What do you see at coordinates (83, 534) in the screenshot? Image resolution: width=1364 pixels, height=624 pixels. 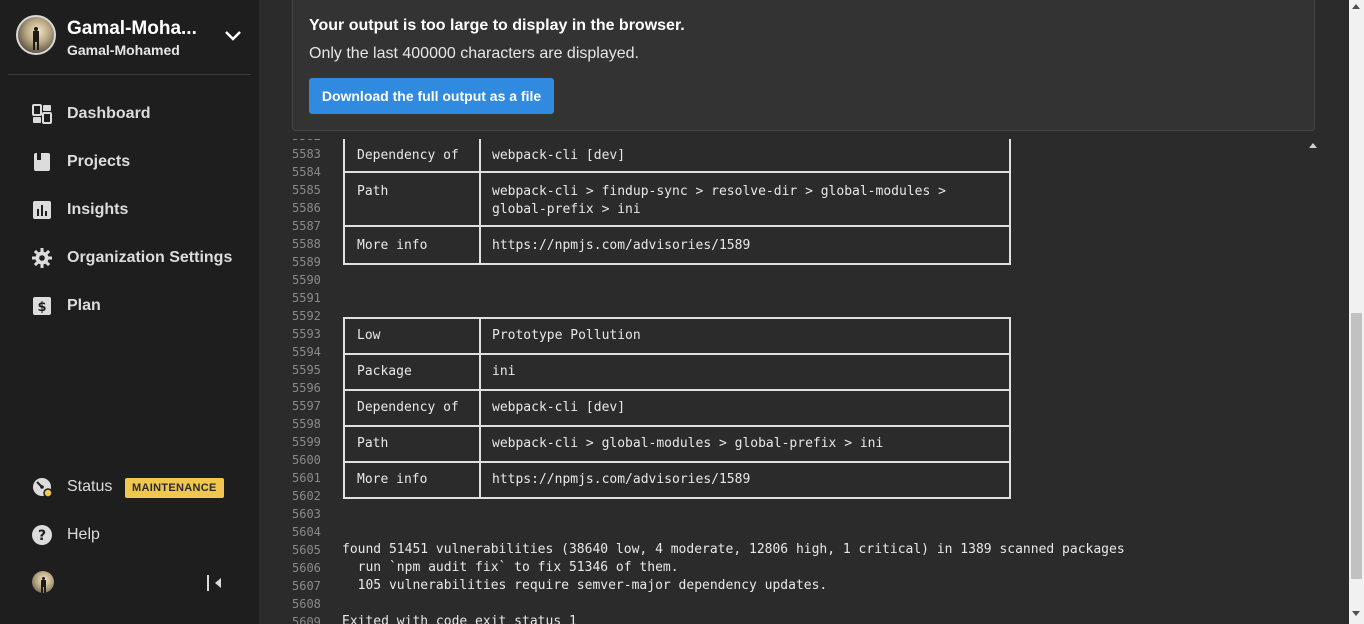 I see `help-label: Help` at bounding box center [83, 534].